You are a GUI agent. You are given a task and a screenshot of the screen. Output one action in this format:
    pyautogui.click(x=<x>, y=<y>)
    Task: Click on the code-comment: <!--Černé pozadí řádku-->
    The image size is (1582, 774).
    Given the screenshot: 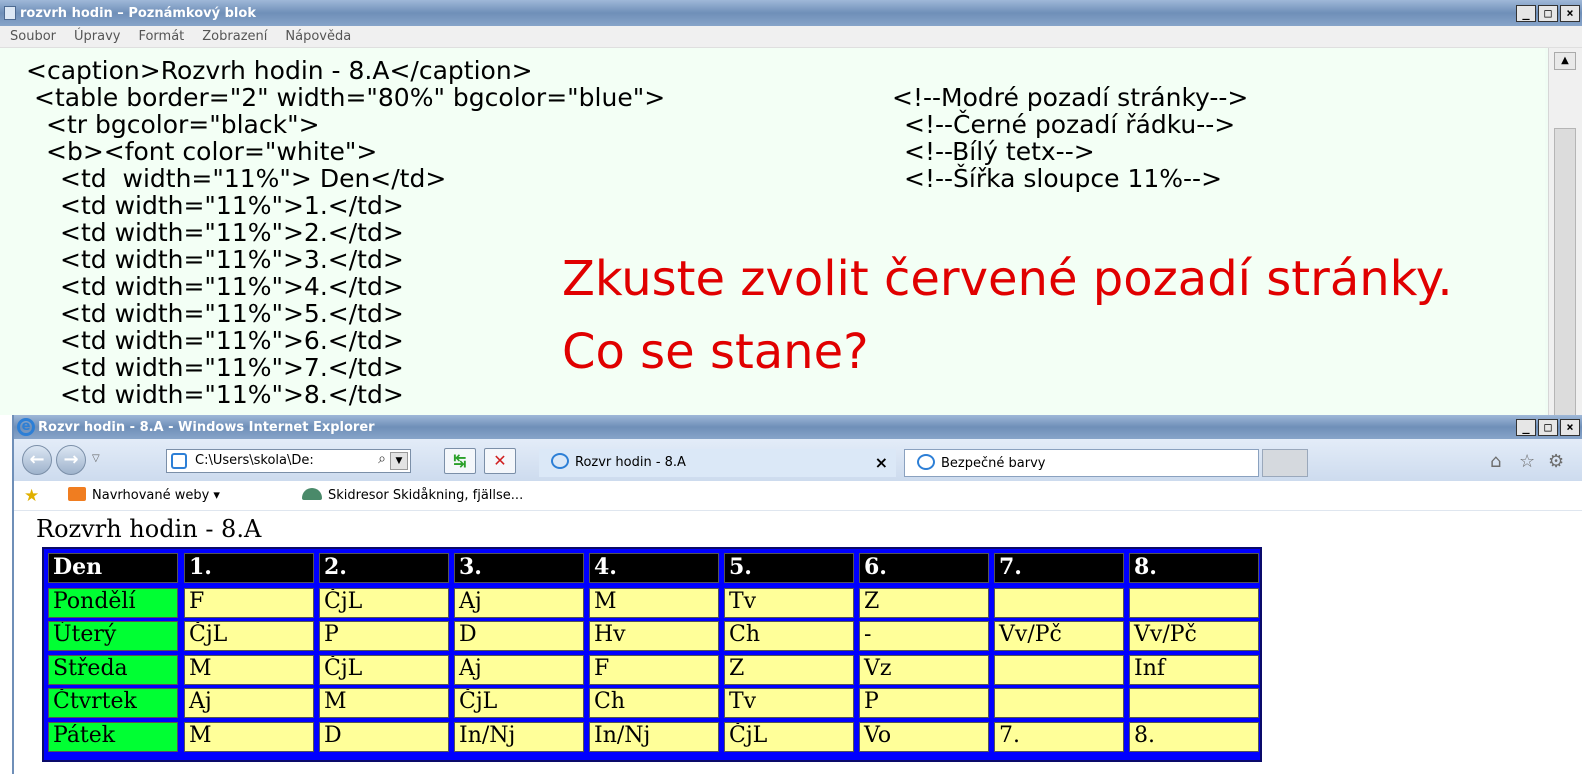 What is the action you would take?
    pyautogui.click(x=1070, y=124)
    